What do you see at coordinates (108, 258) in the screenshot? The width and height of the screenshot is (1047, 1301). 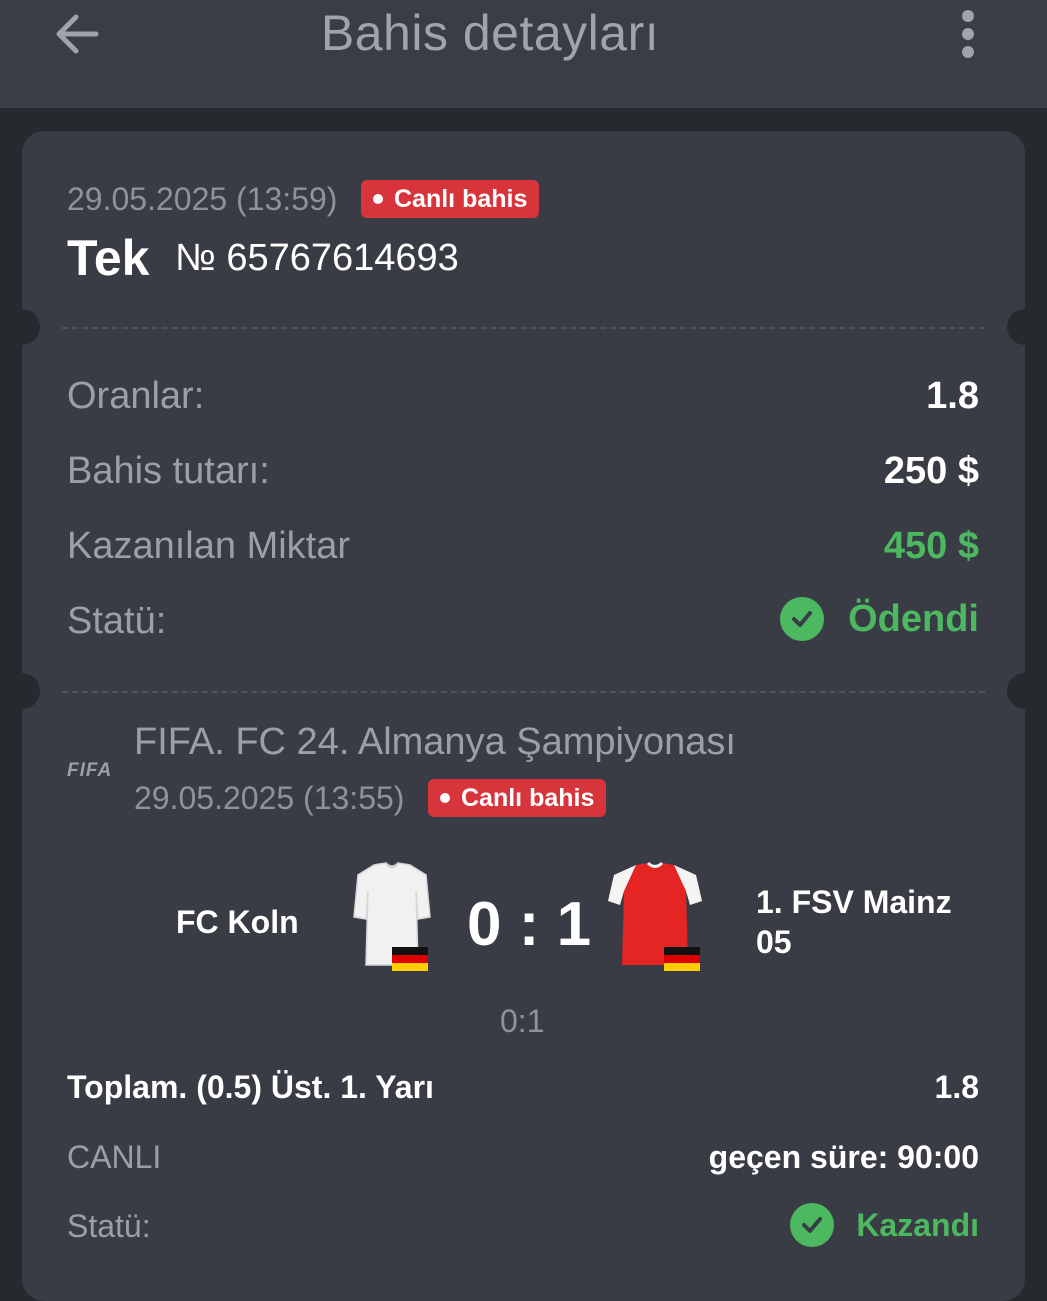 I see `bet-type: Tek` at bounding box center [108, 258].